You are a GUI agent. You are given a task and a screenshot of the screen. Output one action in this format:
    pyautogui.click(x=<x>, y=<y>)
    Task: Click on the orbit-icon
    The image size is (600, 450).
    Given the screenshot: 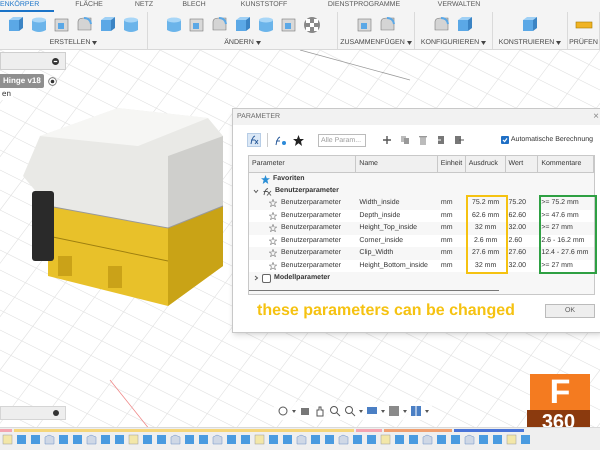 What is the action you would take?
    pyautogui.click(x=283, y=411)
    